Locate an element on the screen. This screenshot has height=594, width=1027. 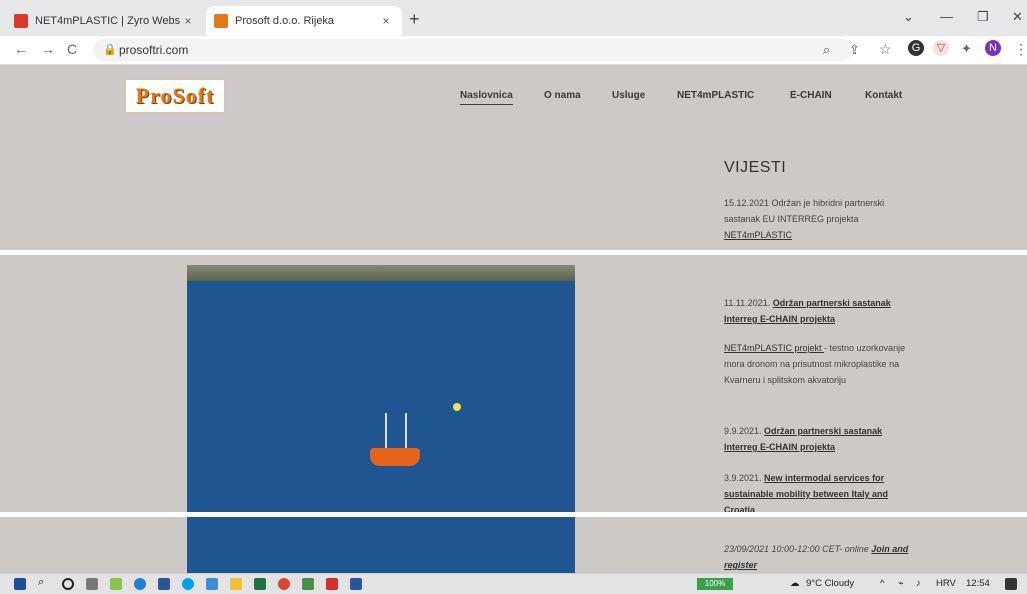
share-icon: ⇪ is located at coordinates (854, 50).